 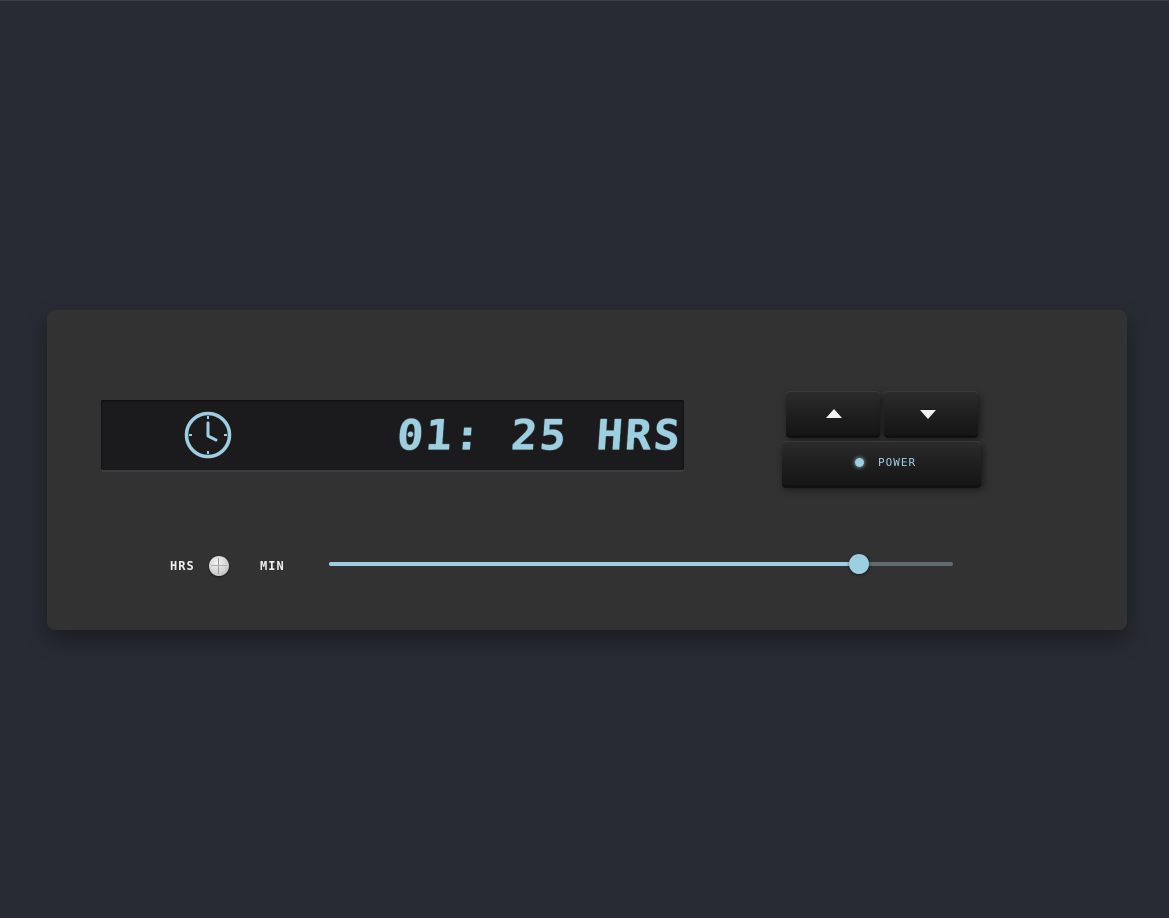 I want to click on time-slider, so click(x=641, y=564).